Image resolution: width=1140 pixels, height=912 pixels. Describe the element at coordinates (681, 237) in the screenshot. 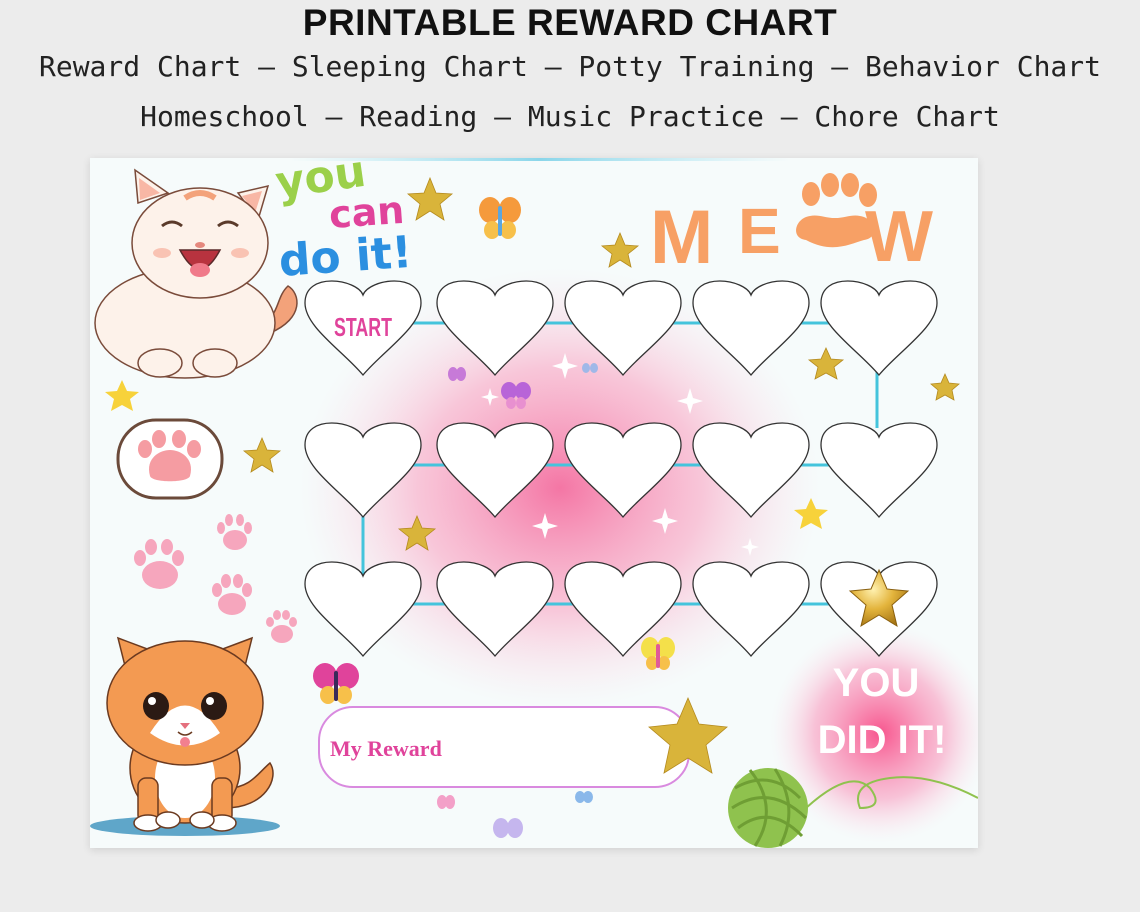

I see `svg-text: M` at that location.